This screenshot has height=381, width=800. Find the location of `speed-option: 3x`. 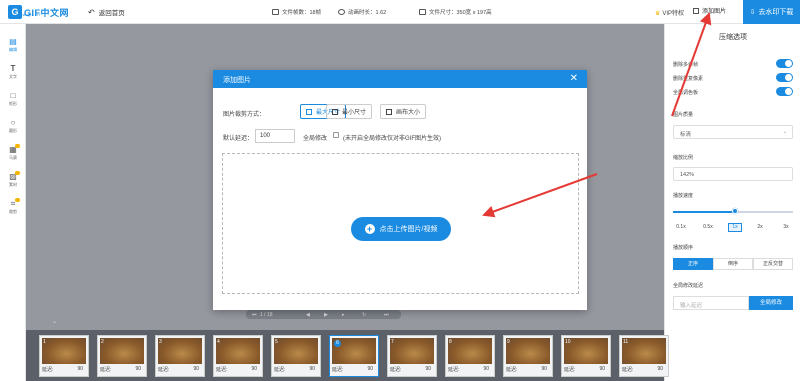

speed-option: 3x is located at coordinates (786, 227).